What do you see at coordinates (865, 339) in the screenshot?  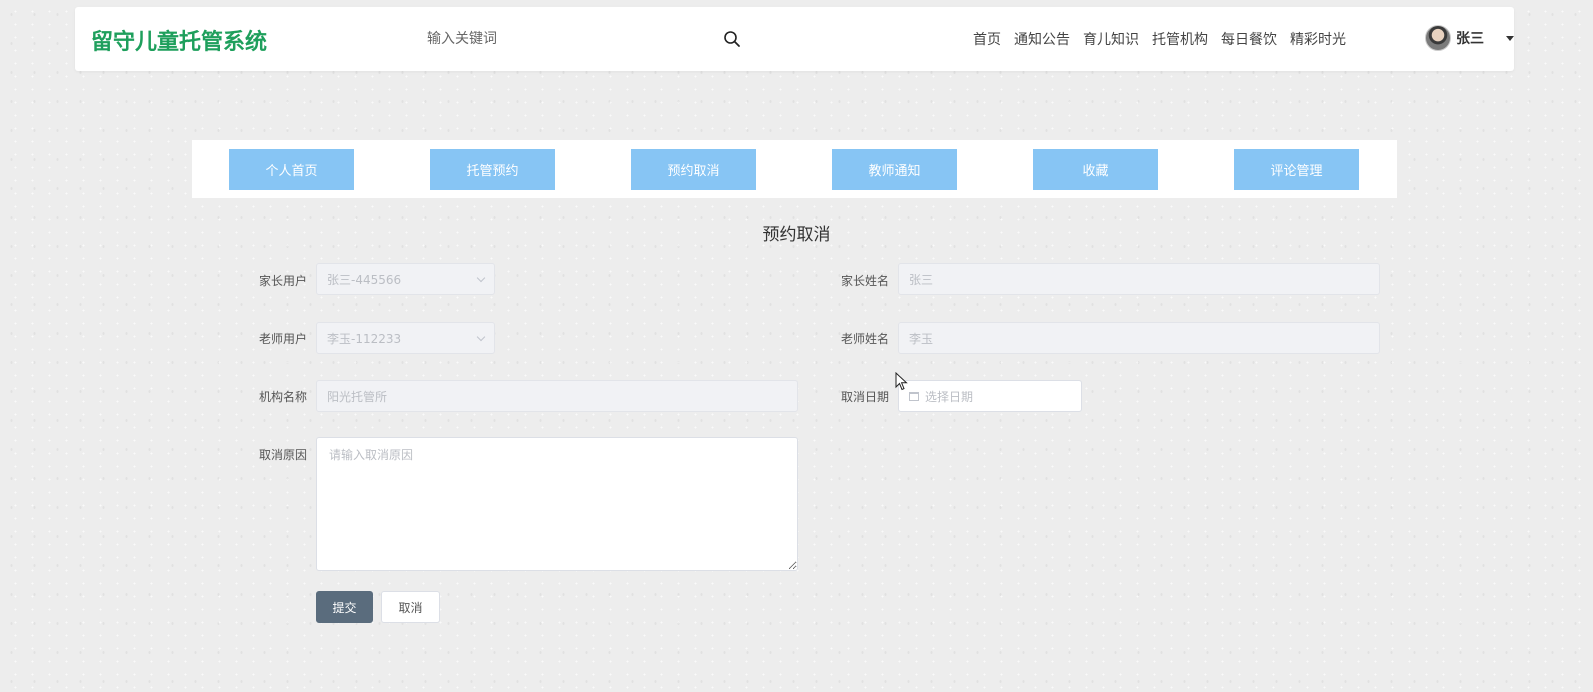 I see `teacher-name-label: 老师姓名` at bounding box center [865, 339].